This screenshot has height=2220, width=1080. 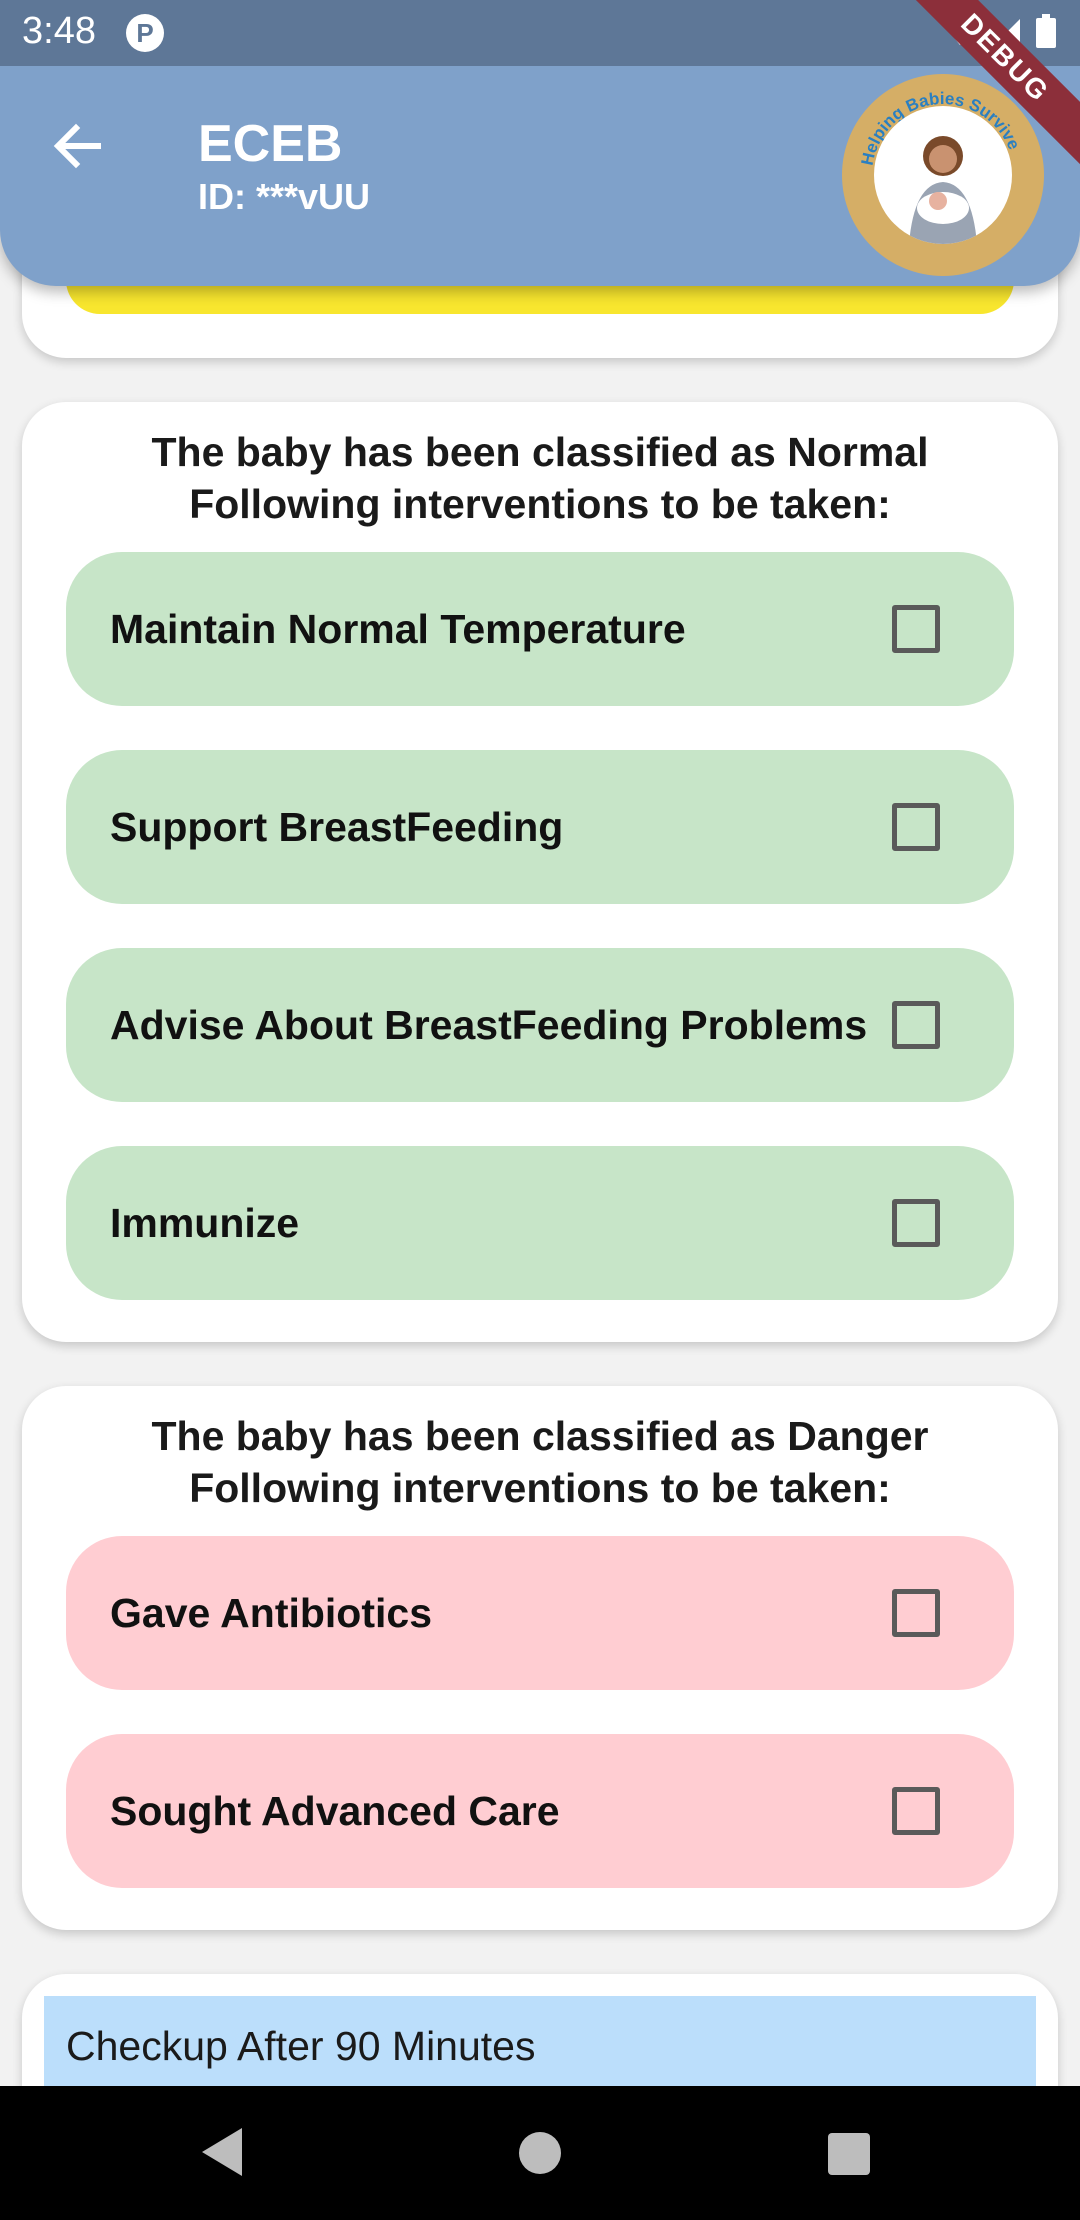 What do you see at coordinates (540, 33) in the screenshot?
I see `status-bar: 3:48 P` at bounding box center [540, 33].